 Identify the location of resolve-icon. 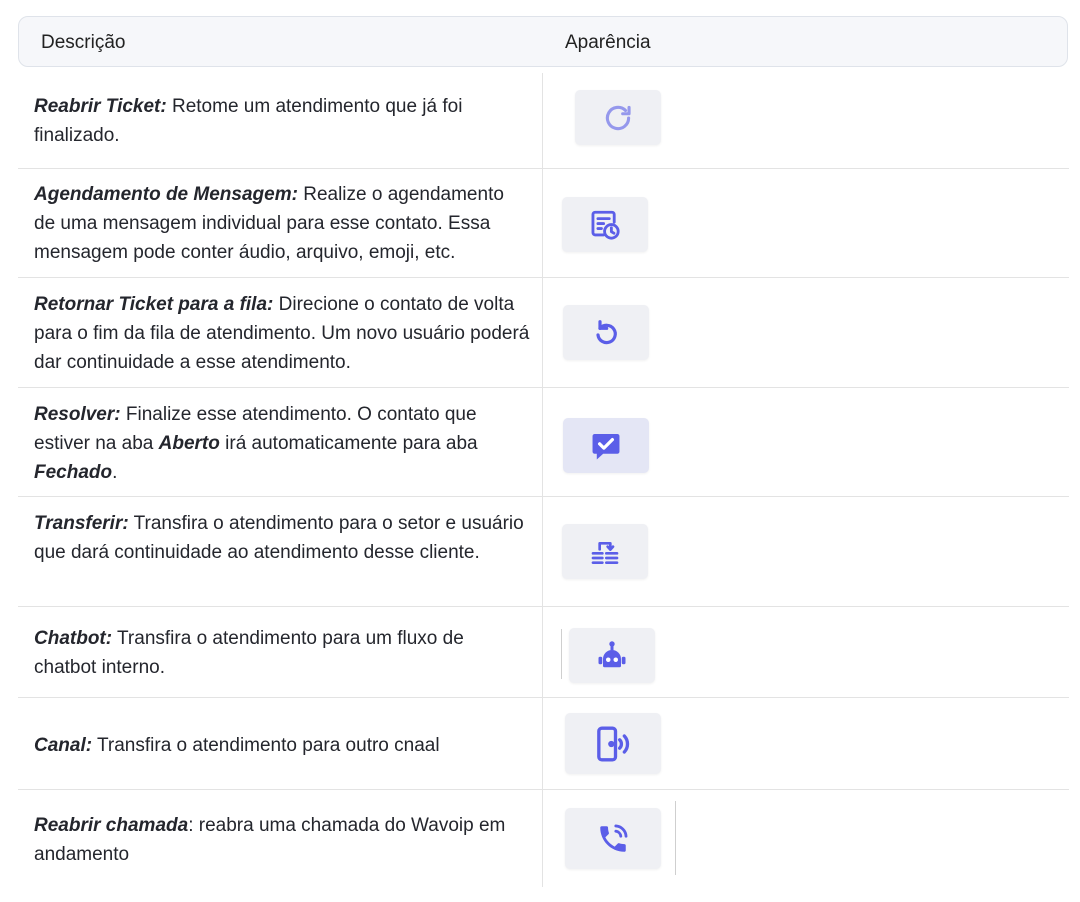
(606, 446).